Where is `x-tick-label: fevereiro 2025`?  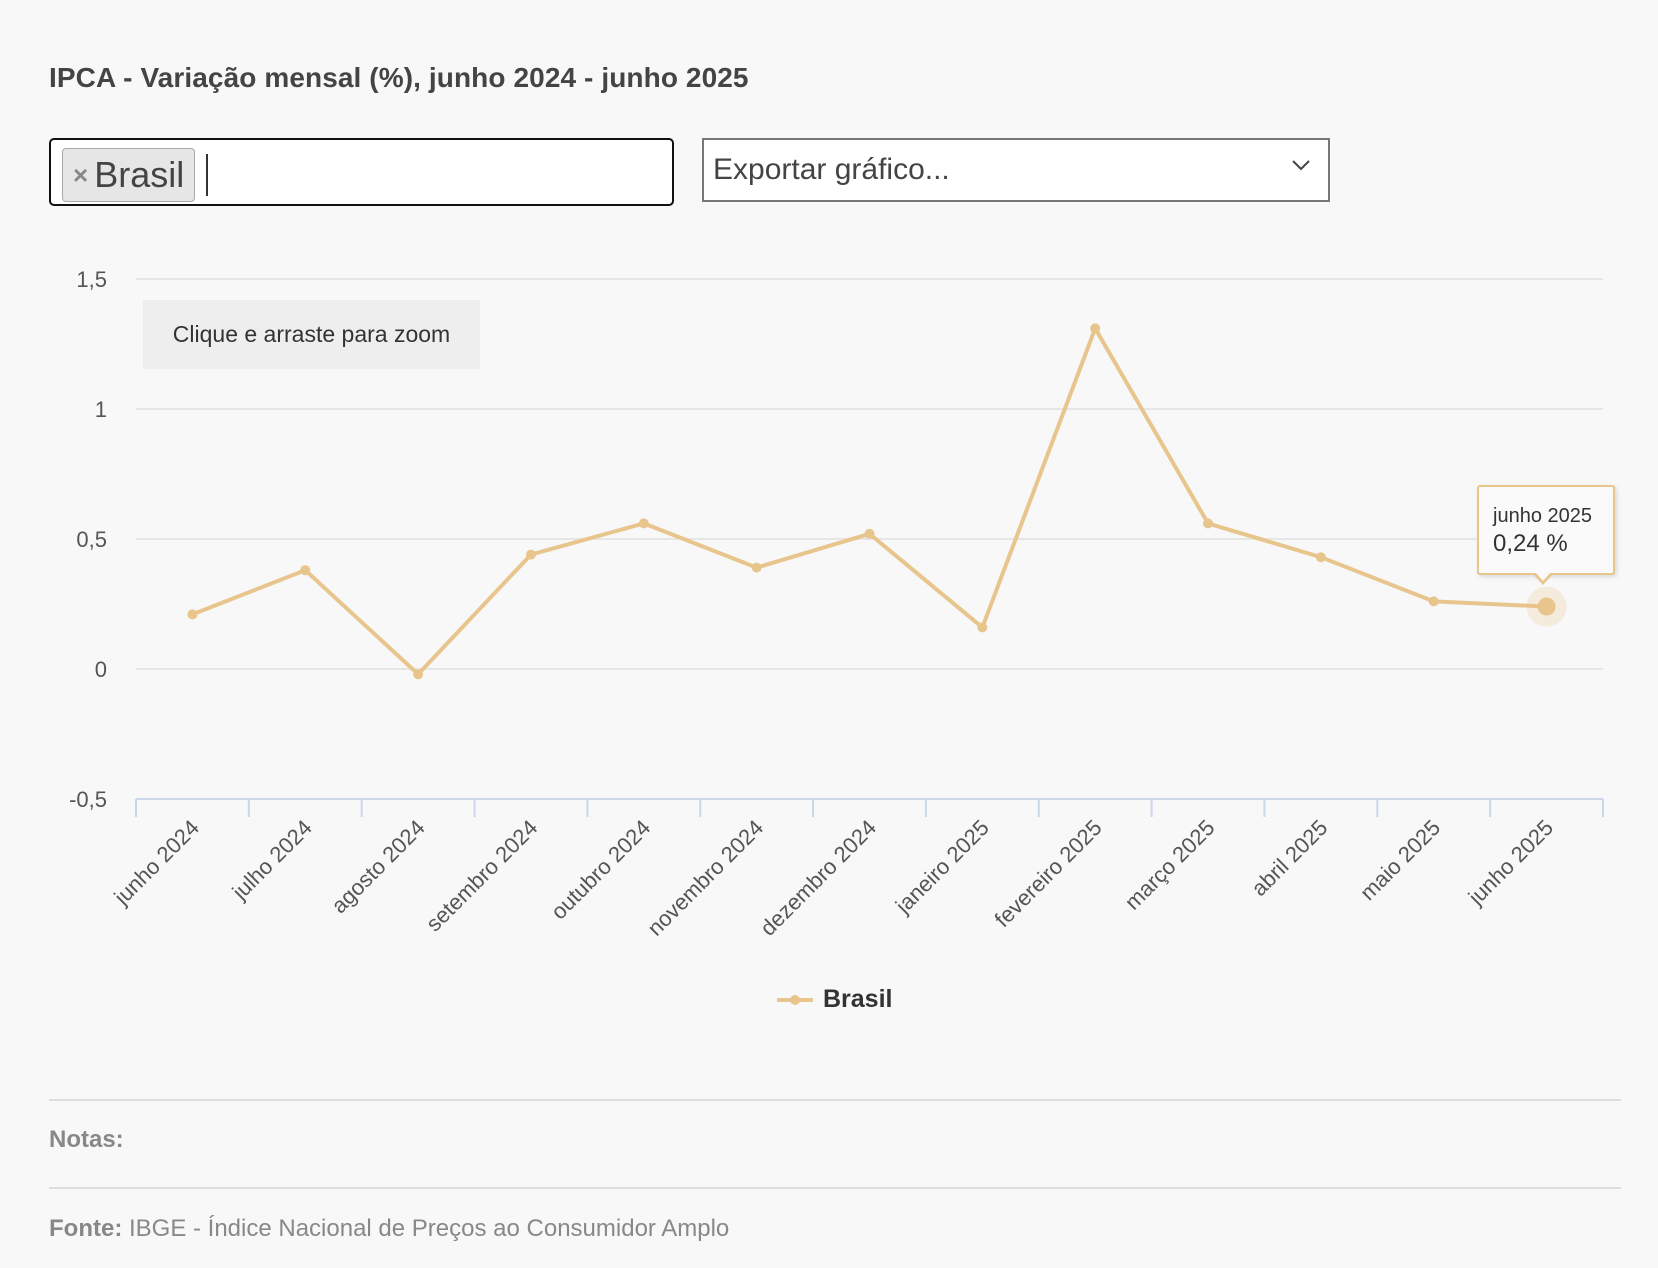 x-tick-label: fevereiro 2025 is located at coordinates (1048, 873).